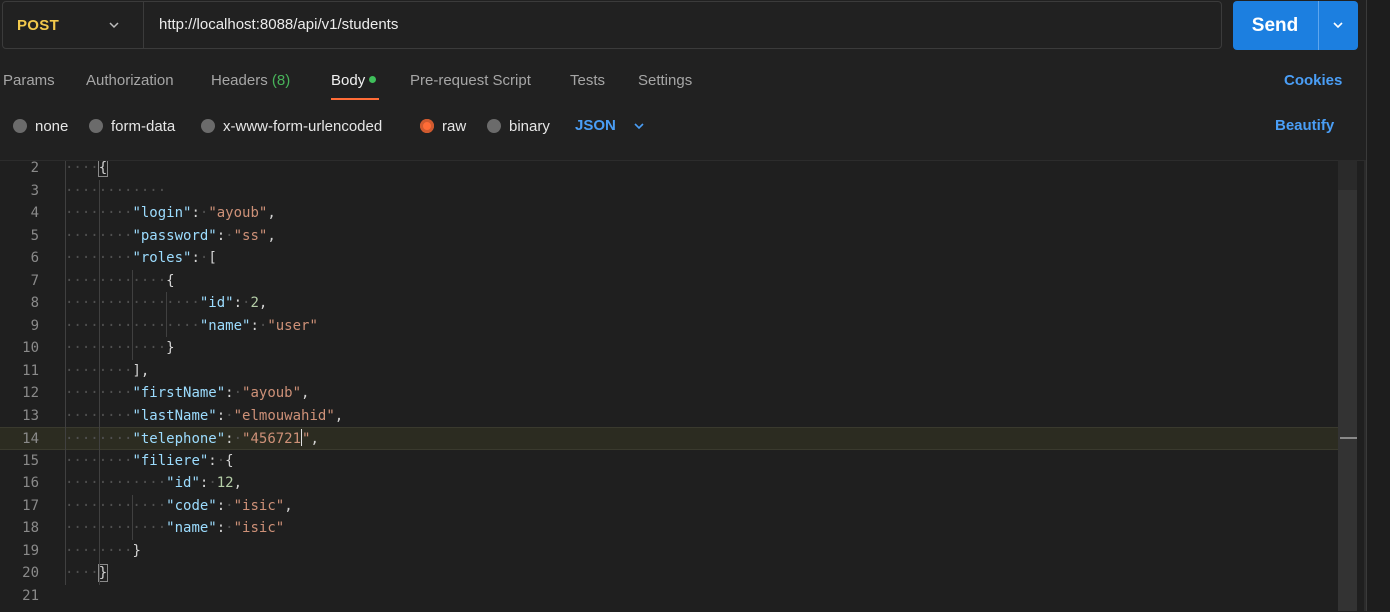  Describe the element at coordinates (34, 280) in the screenshot. I see `line-number: 7` at that location.